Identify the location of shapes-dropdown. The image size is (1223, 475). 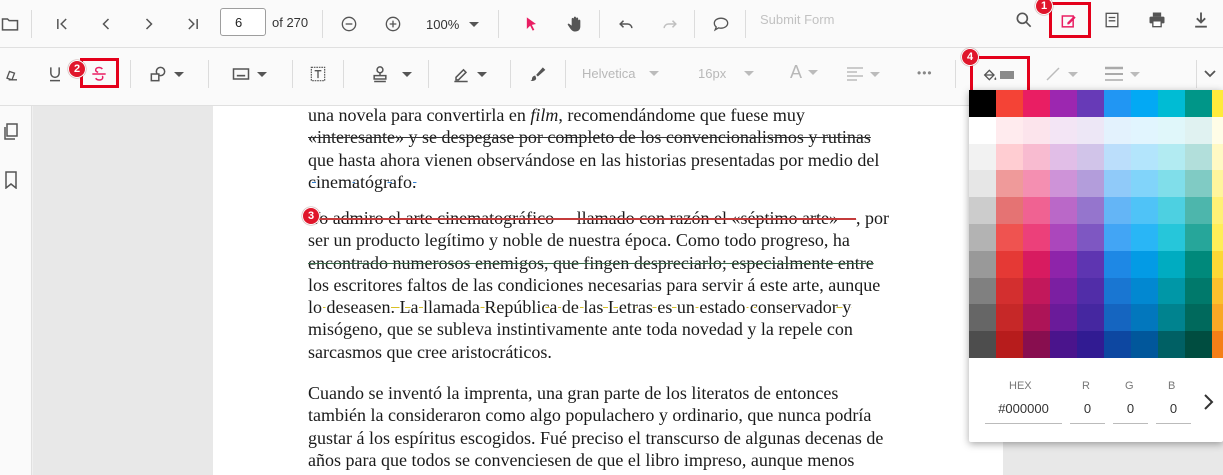
(166, 74).